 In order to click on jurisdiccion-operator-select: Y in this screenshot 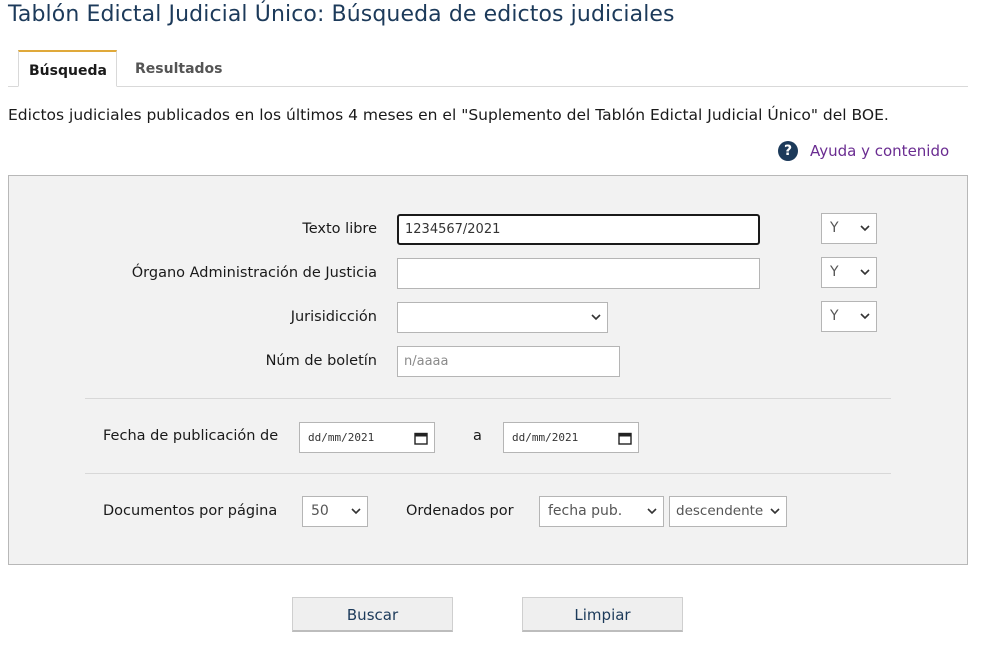, I will do `click(849, 316)`.